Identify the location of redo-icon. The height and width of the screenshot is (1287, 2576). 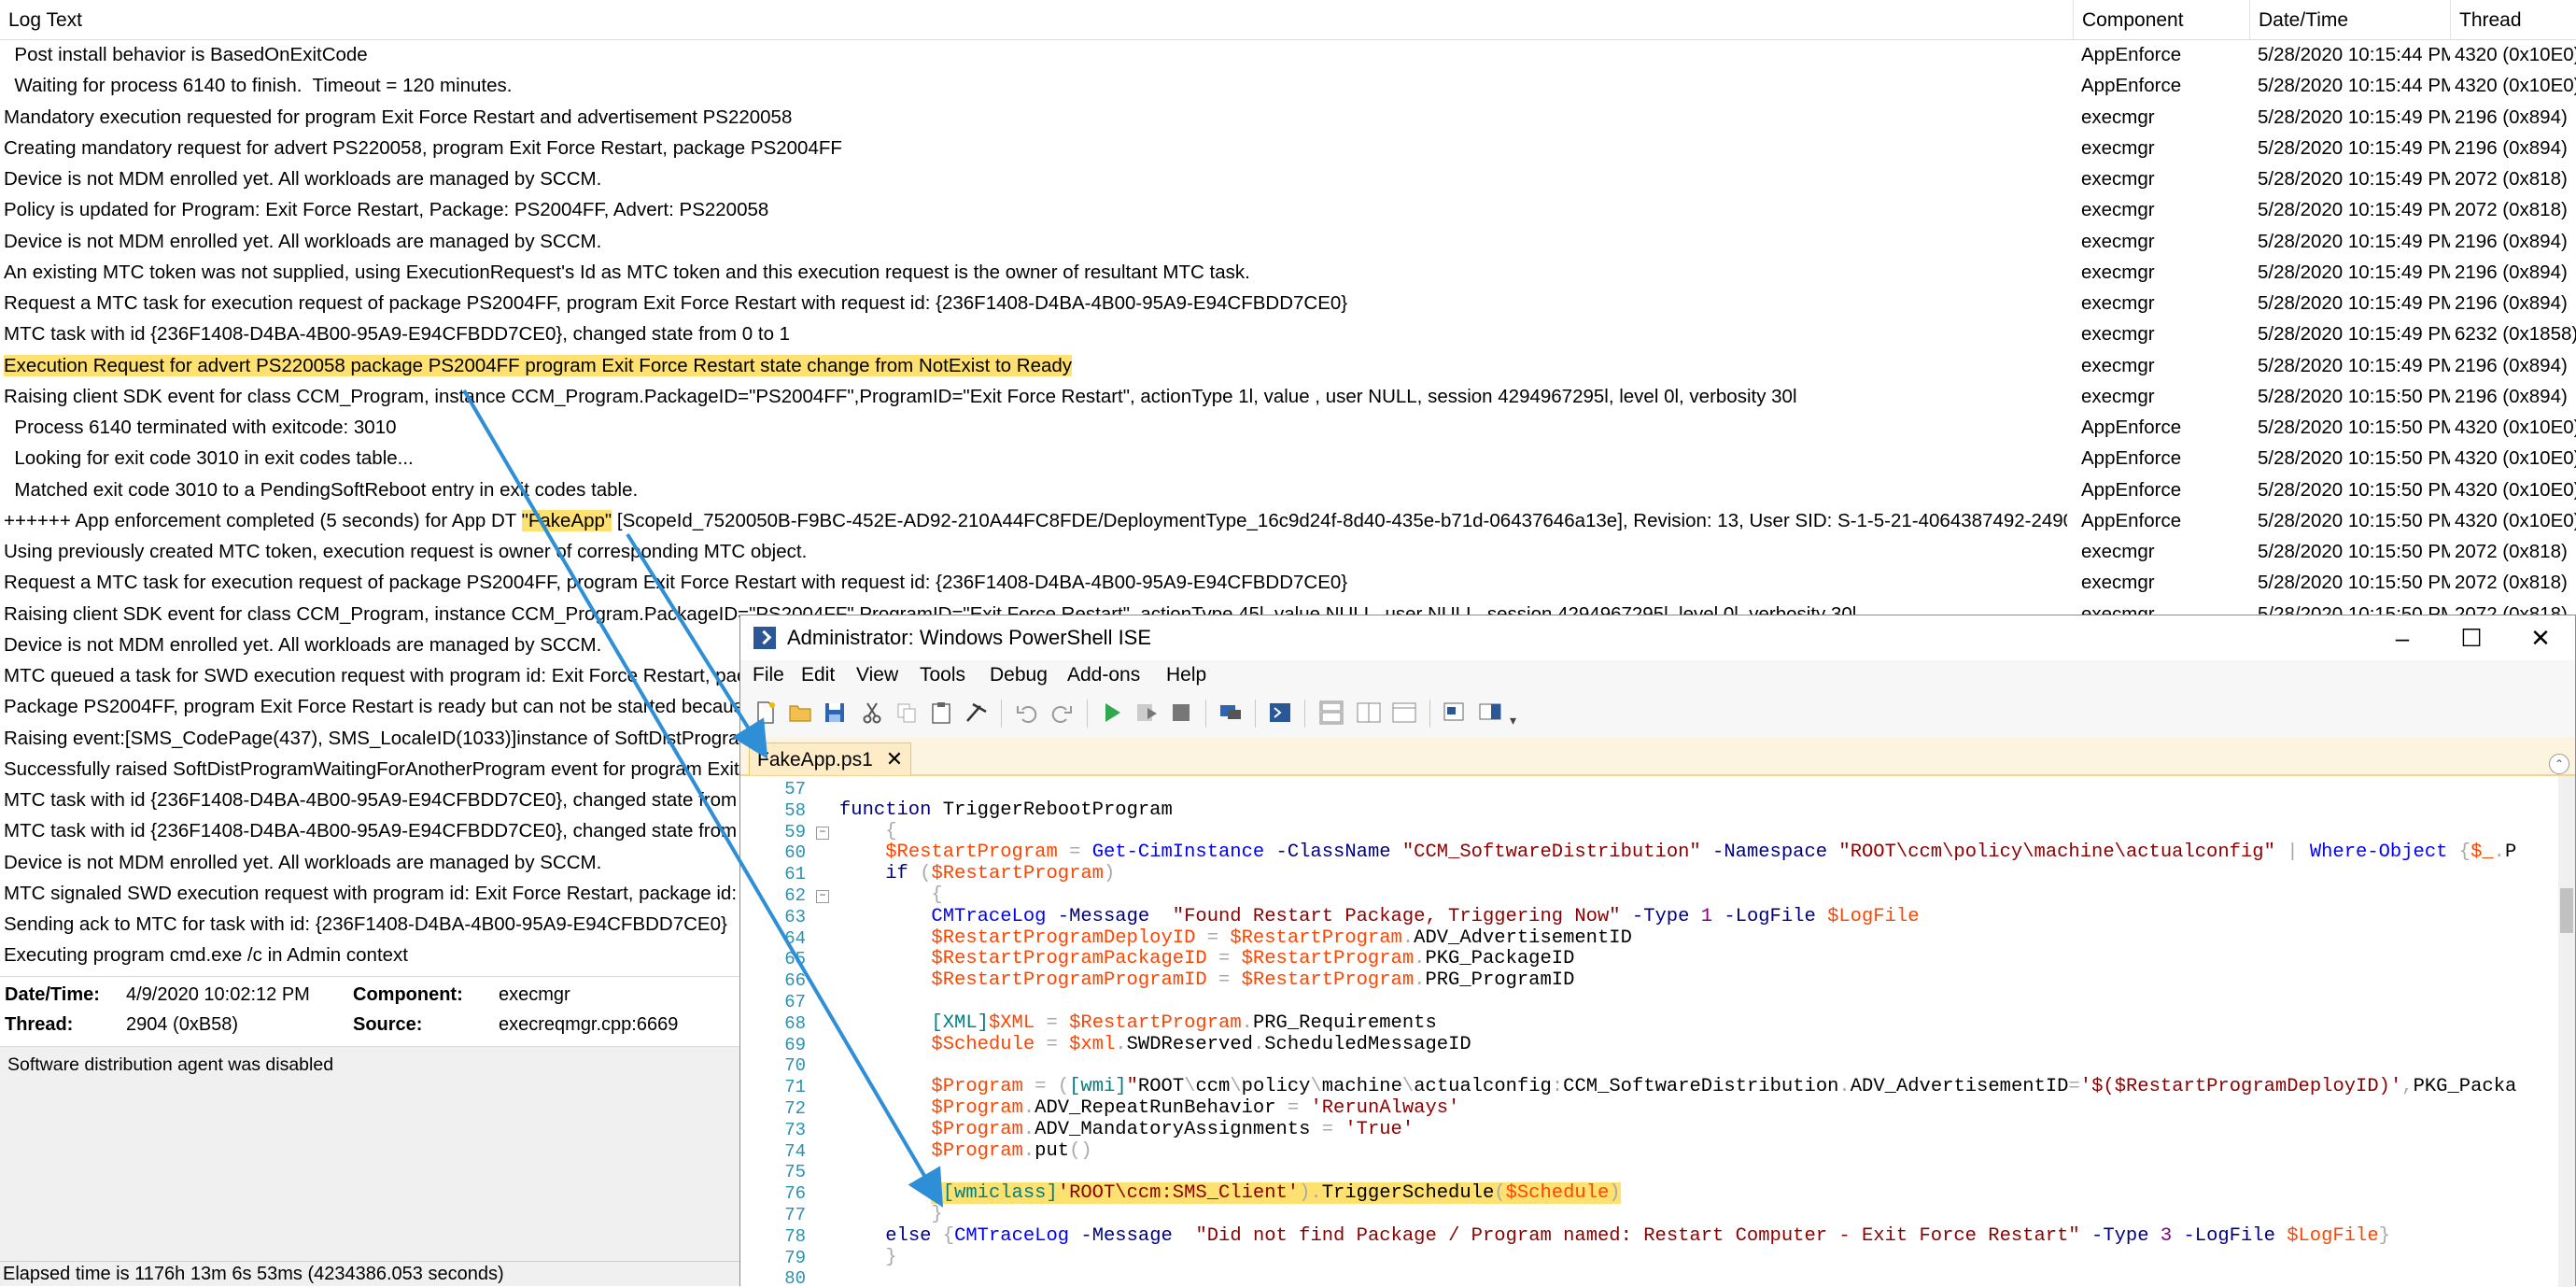
(1061, 712).